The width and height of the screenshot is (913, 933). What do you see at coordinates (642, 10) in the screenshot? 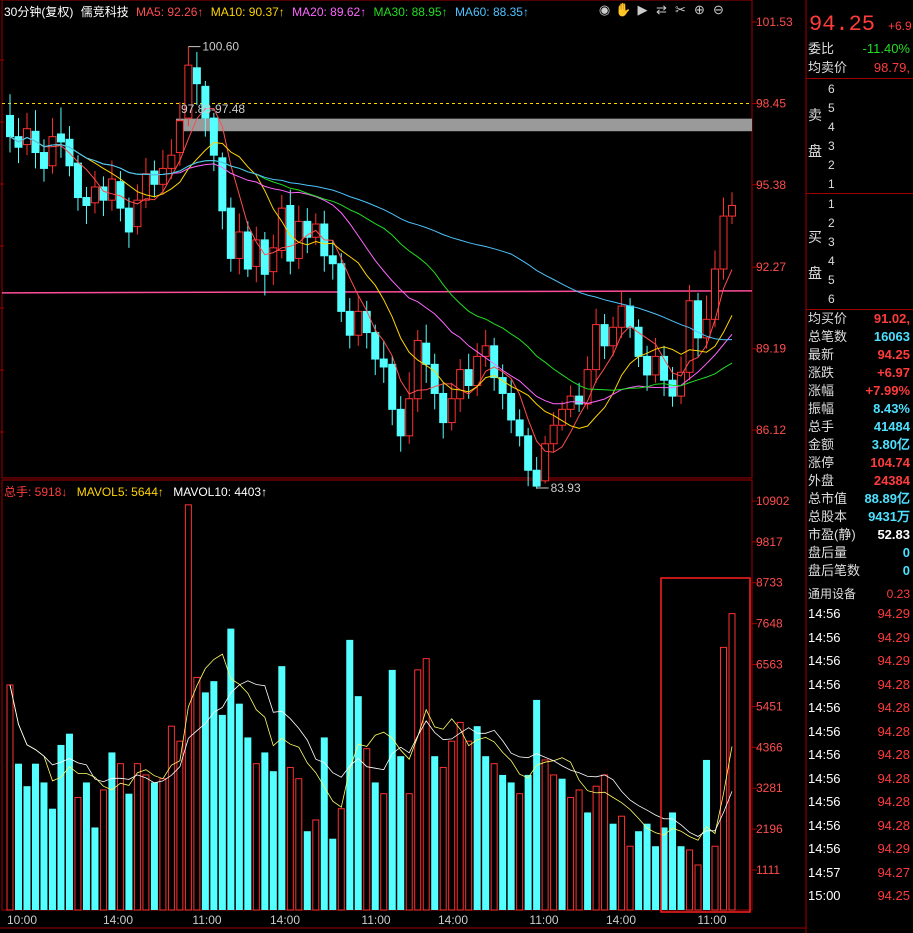
I see `play-icon: ▶` at bounding box center [642, 10].